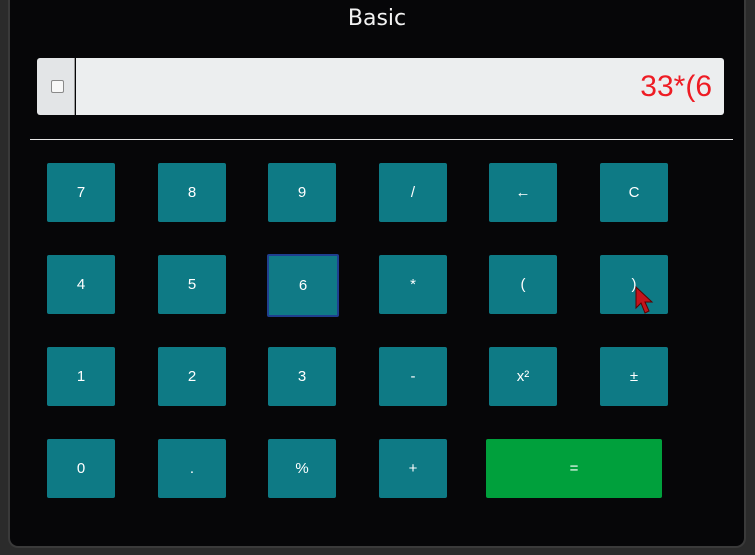 This screenshot has width=755, height=555. What do you see at coordinates (192, 192) in the screenshot?
I see `key-8: 8` at bounding box center [192, 192].